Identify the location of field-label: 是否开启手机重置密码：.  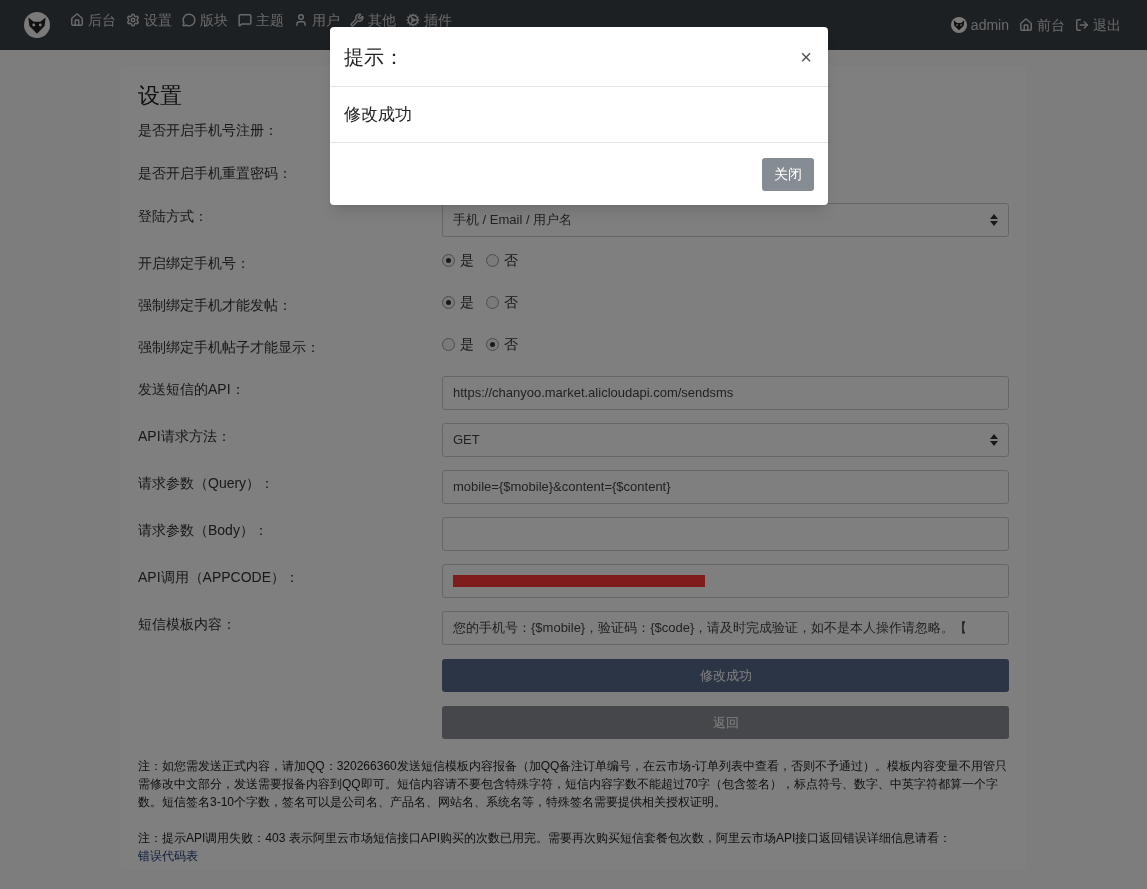
(215, 173).